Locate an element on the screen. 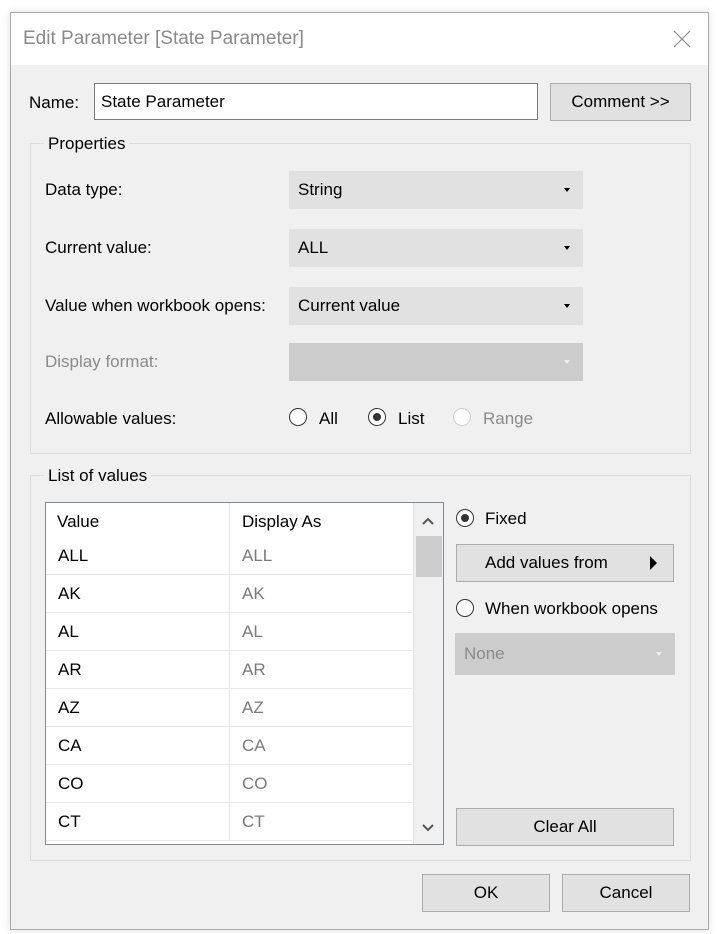 This screenshot has width=717, height=934. when-workbook-opens-label: When workbook opens is located at coordinates (571, 609).